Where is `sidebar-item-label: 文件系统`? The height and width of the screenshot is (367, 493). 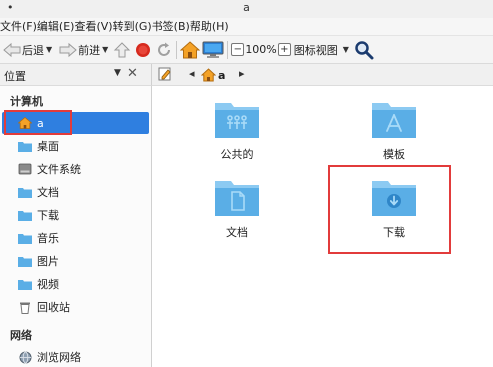 sidebar-item-label: 文件系统 is located at coordinates (59, 169).